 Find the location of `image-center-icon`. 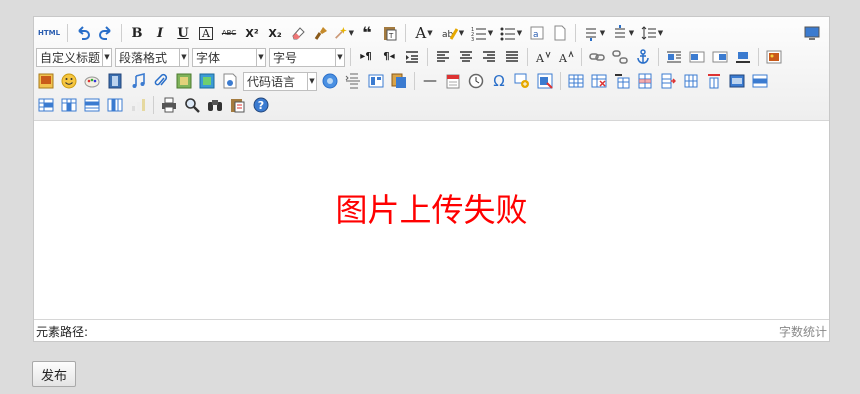

image-center-icon is located at coordinates (743, 57).